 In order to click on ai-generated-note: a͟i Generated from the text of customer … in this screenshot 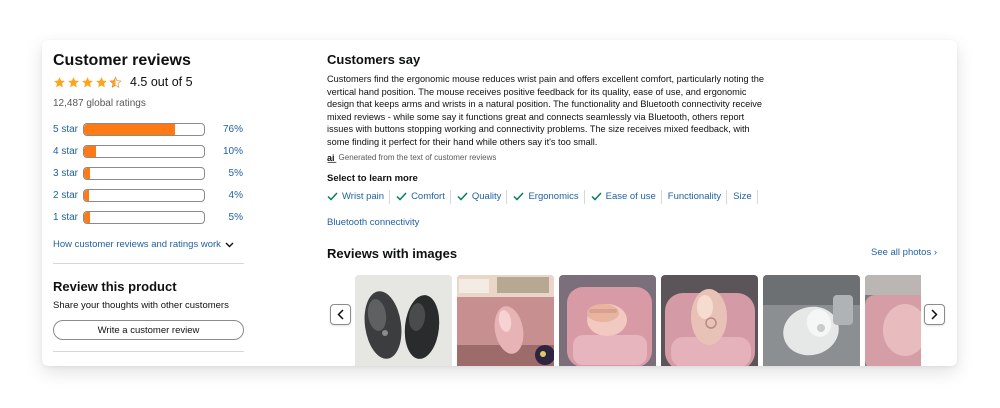, I will do `click(637, 158)`.